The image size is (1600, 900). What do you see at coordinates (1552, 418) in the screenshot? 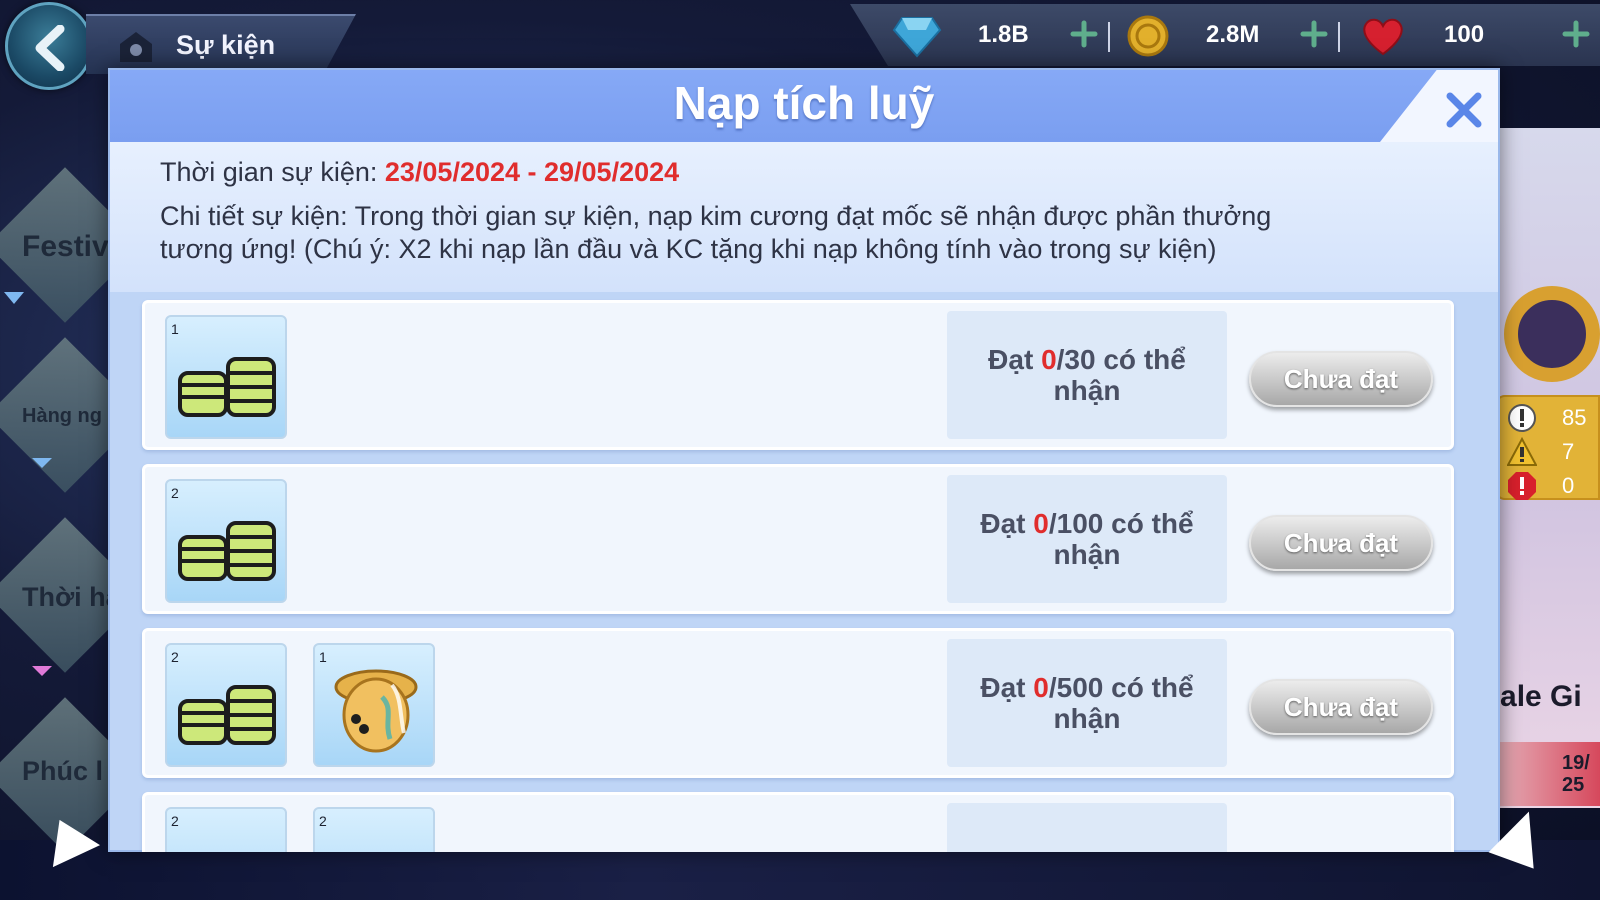
I see `status-info-row: 85` at bounding box center [1552, 418].